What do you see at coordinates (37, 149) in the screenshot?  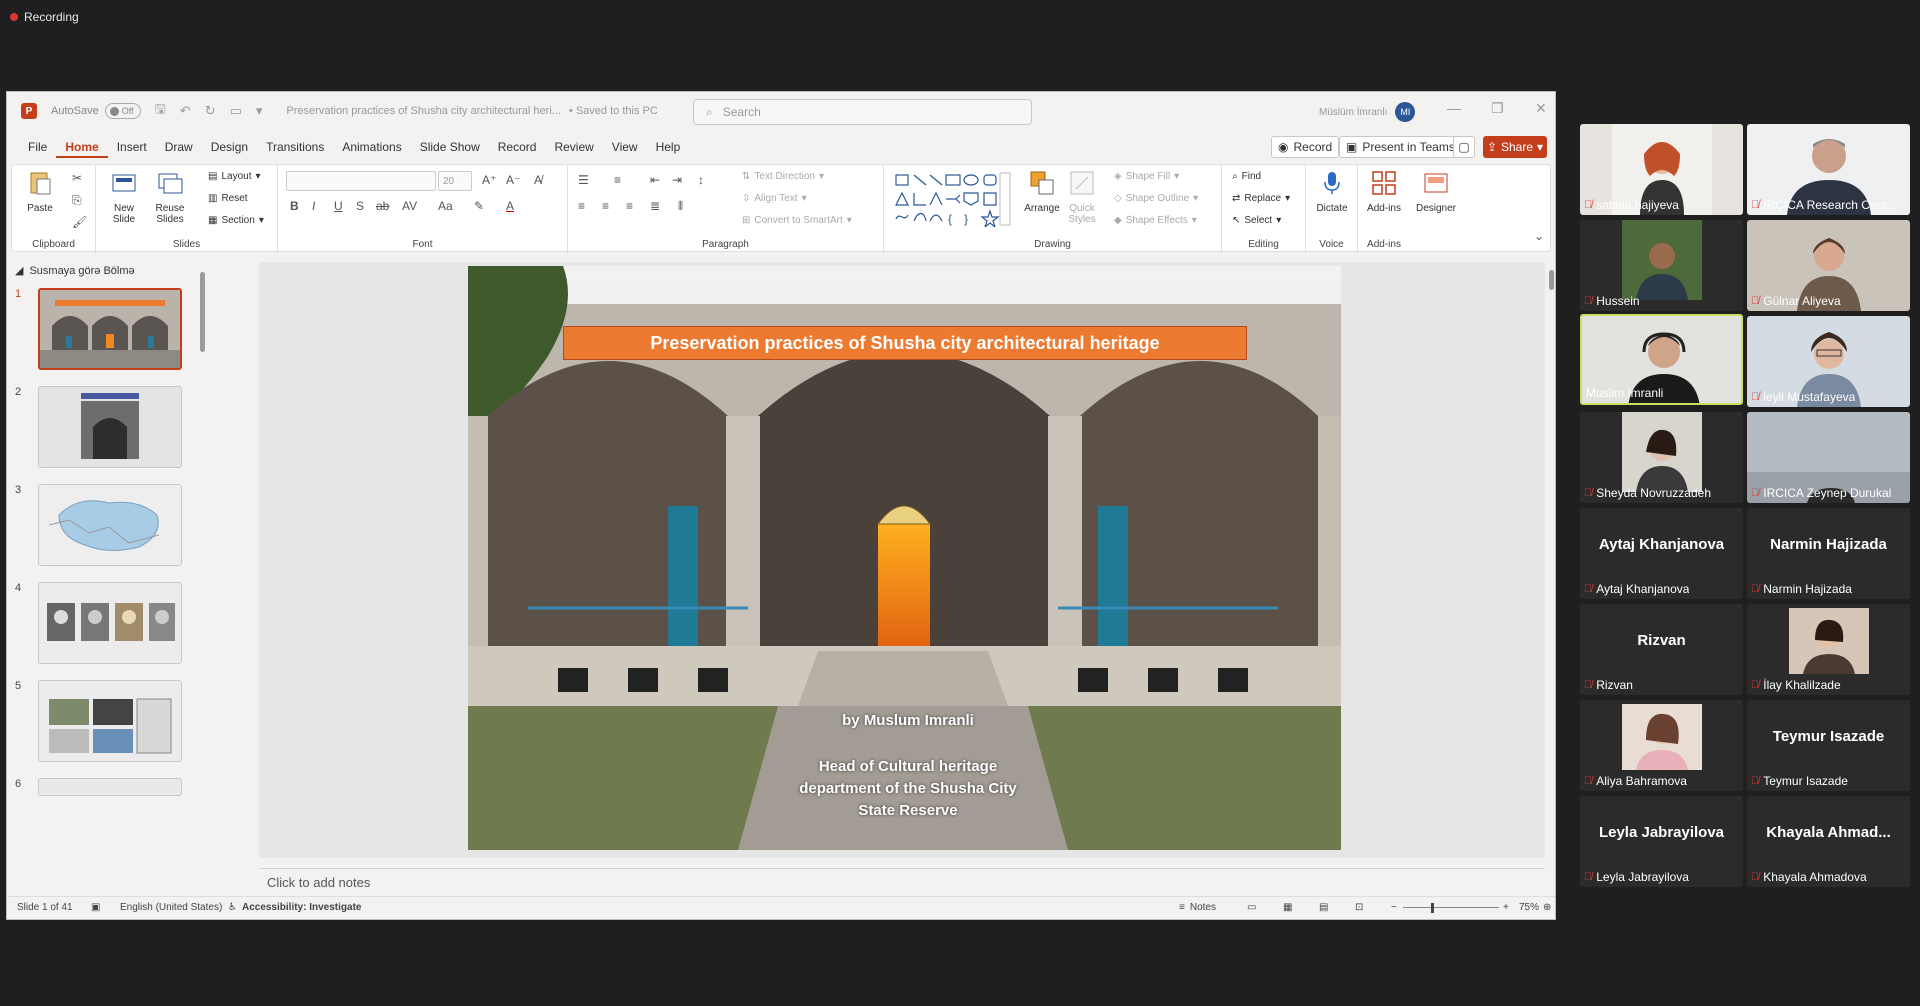 I see `tab-file: File` at bounding box center [37, 149].